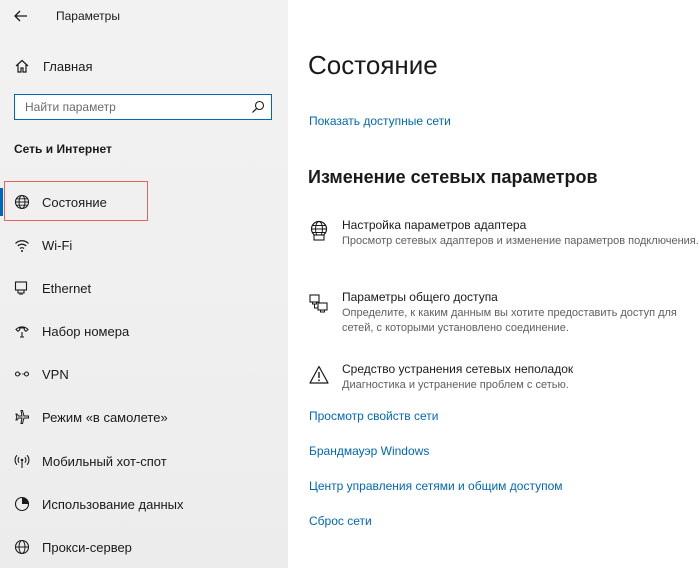  Describe the element at coordinates (144, 245) in the screenshot. I see `sidebar-item-wifi: Wi-Fi` at that location.